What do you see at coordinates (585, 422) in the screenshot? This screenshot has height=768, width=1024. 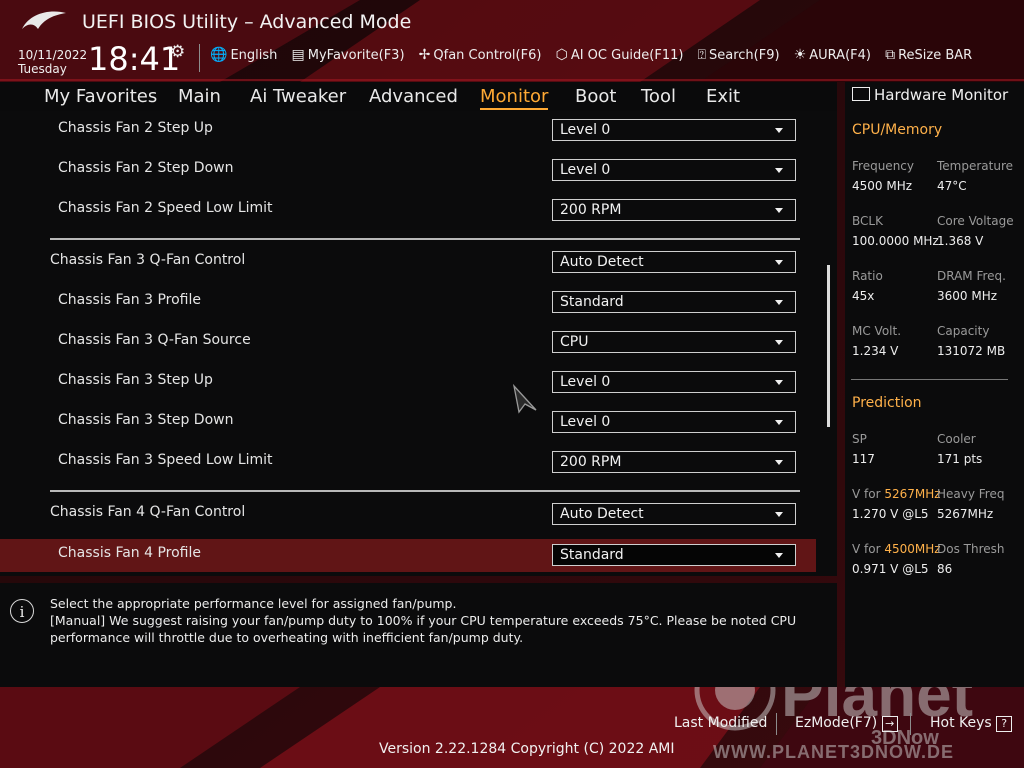 I see `dropdown-value: Level 0` at bounding box center [585, 422].